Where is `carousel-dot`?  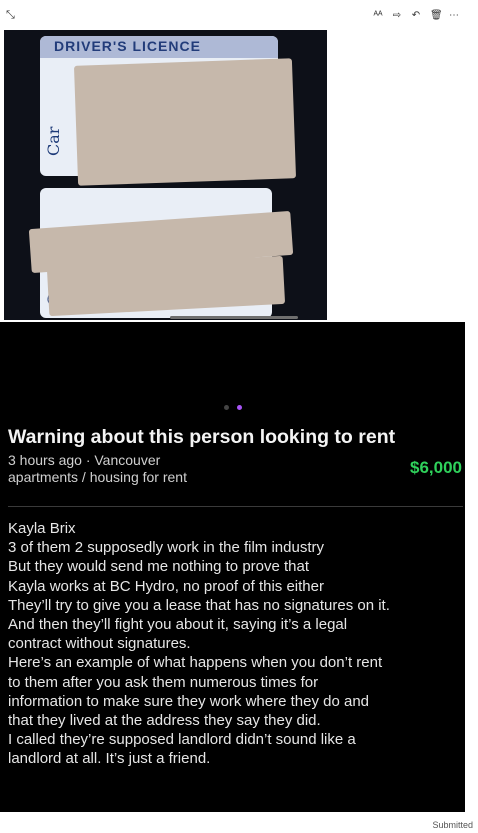
carousel-dot is located at coordinates (226, 407).